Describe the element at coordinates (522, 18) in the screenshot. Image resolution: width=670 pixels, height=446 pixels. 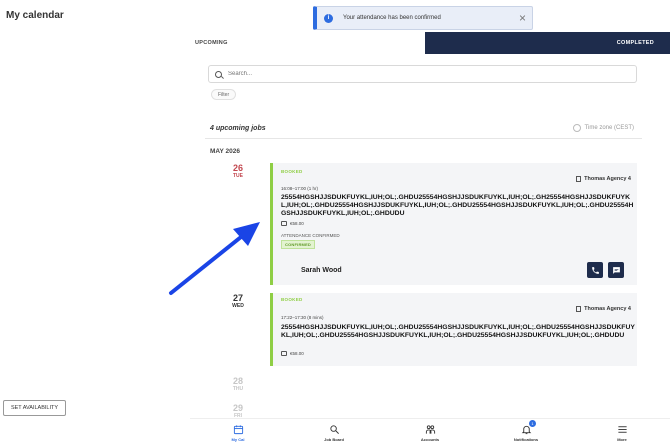
I see `close-icon: ×` at that location.